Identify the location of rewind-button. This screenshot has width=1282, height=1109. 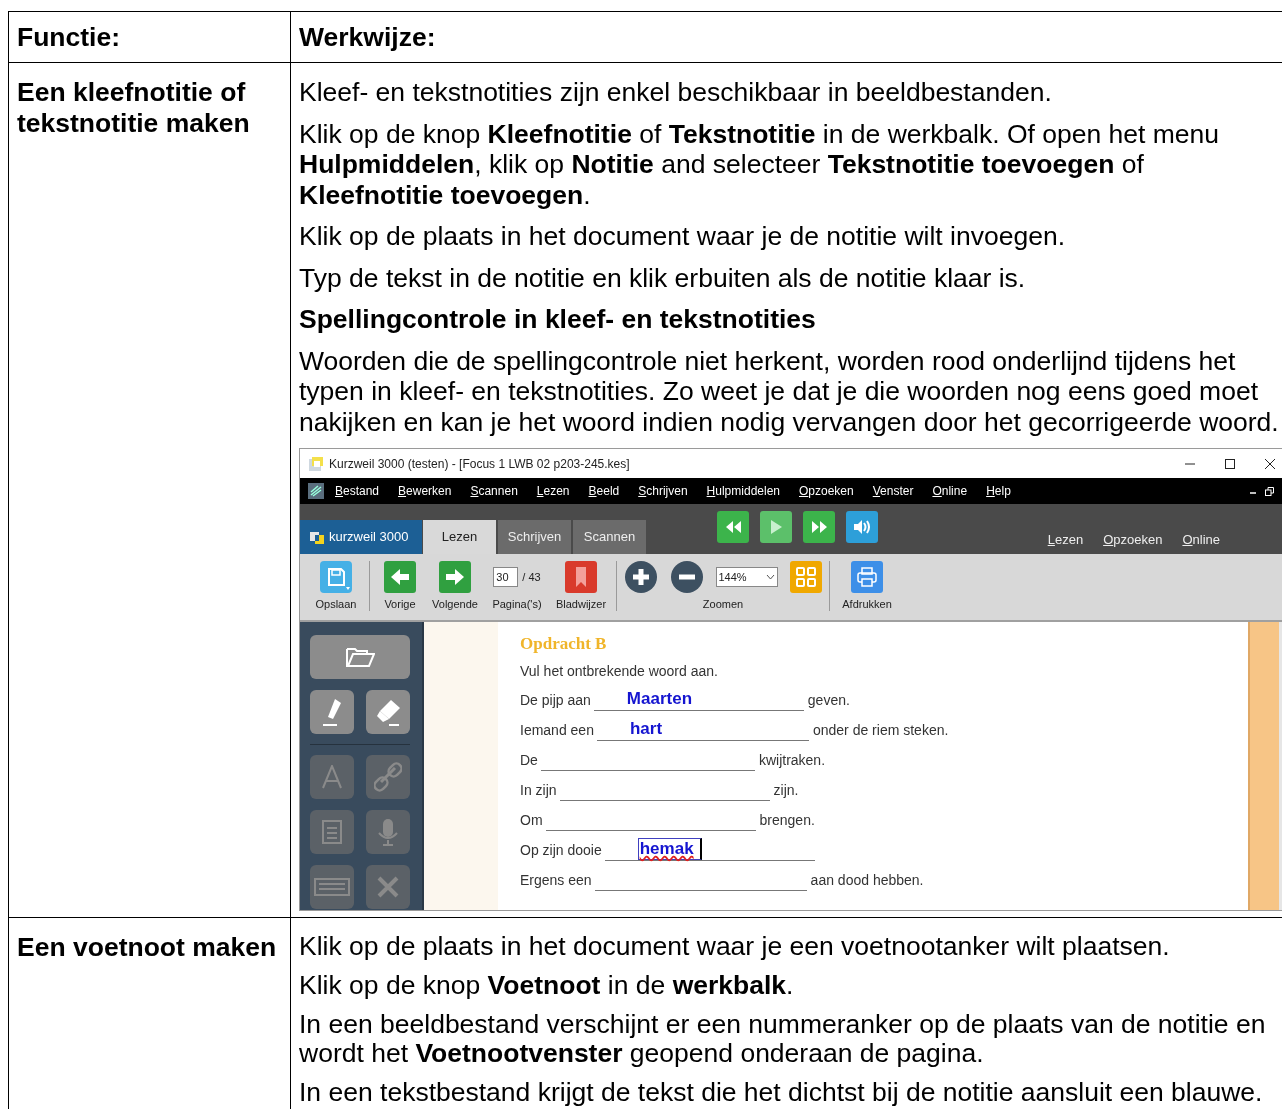
(733, 527).